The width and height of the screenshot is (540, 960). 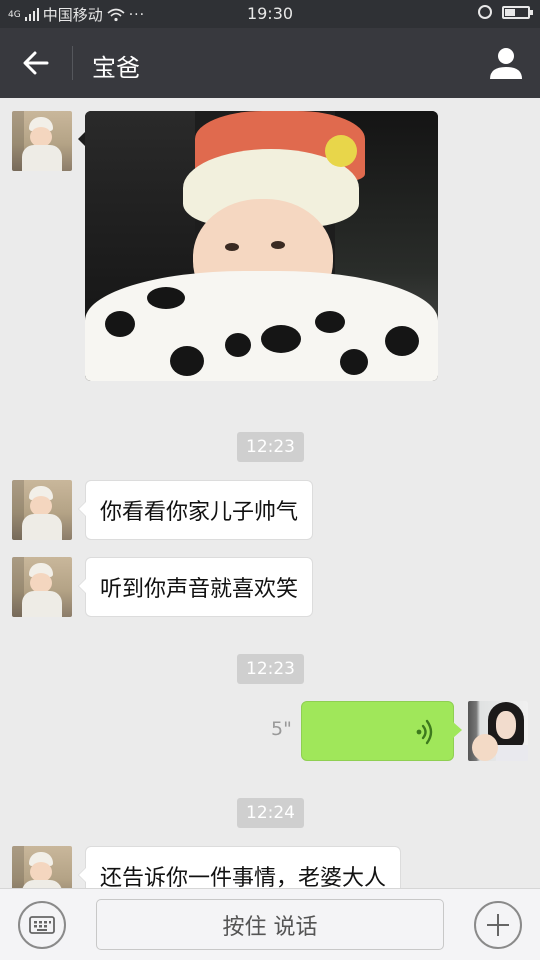 What do you see at coordinates (199, 512) in the screenshot?
I see `message-text: 你看看你家儿子帅气` at bounding box center [199, 512].